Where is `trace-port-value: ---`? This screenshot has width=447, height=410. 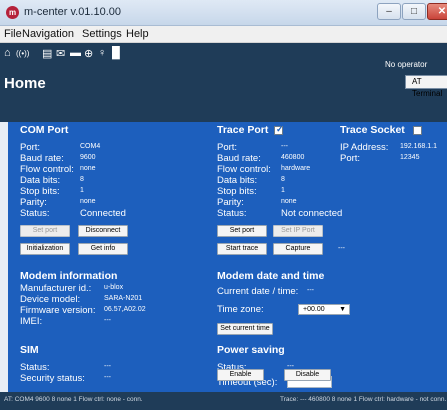 trace-port-value: --- is located at coordinates (284, 146).